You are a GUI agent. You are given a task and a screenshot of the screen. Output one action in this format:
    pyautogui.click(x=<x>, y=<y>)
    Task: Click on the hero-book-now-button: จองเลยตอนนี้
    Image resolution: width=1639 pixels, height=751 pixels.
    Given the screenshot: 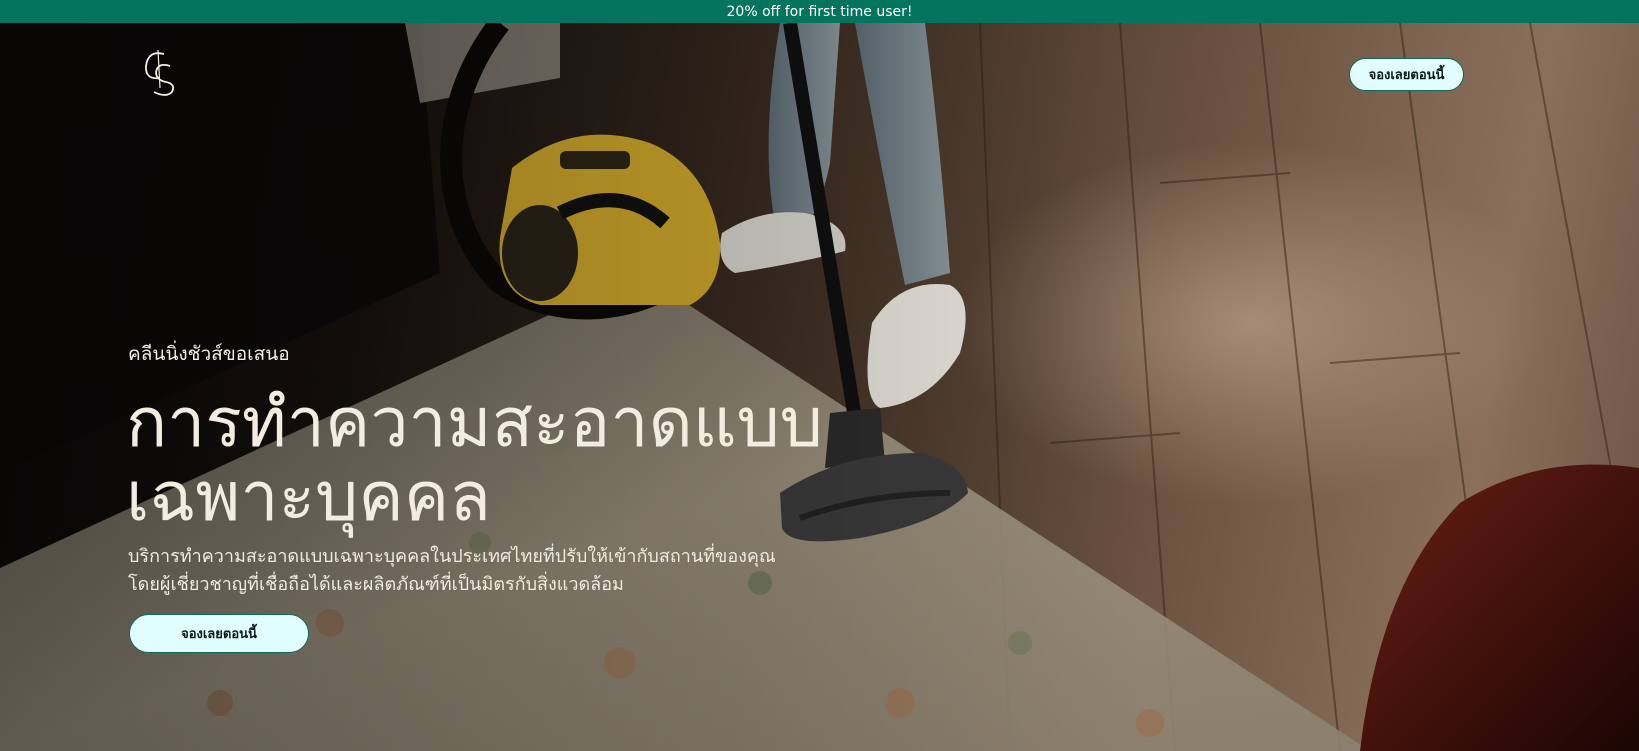 What is the action you would take?
    pyautogui.click(x=219, y=633)
    